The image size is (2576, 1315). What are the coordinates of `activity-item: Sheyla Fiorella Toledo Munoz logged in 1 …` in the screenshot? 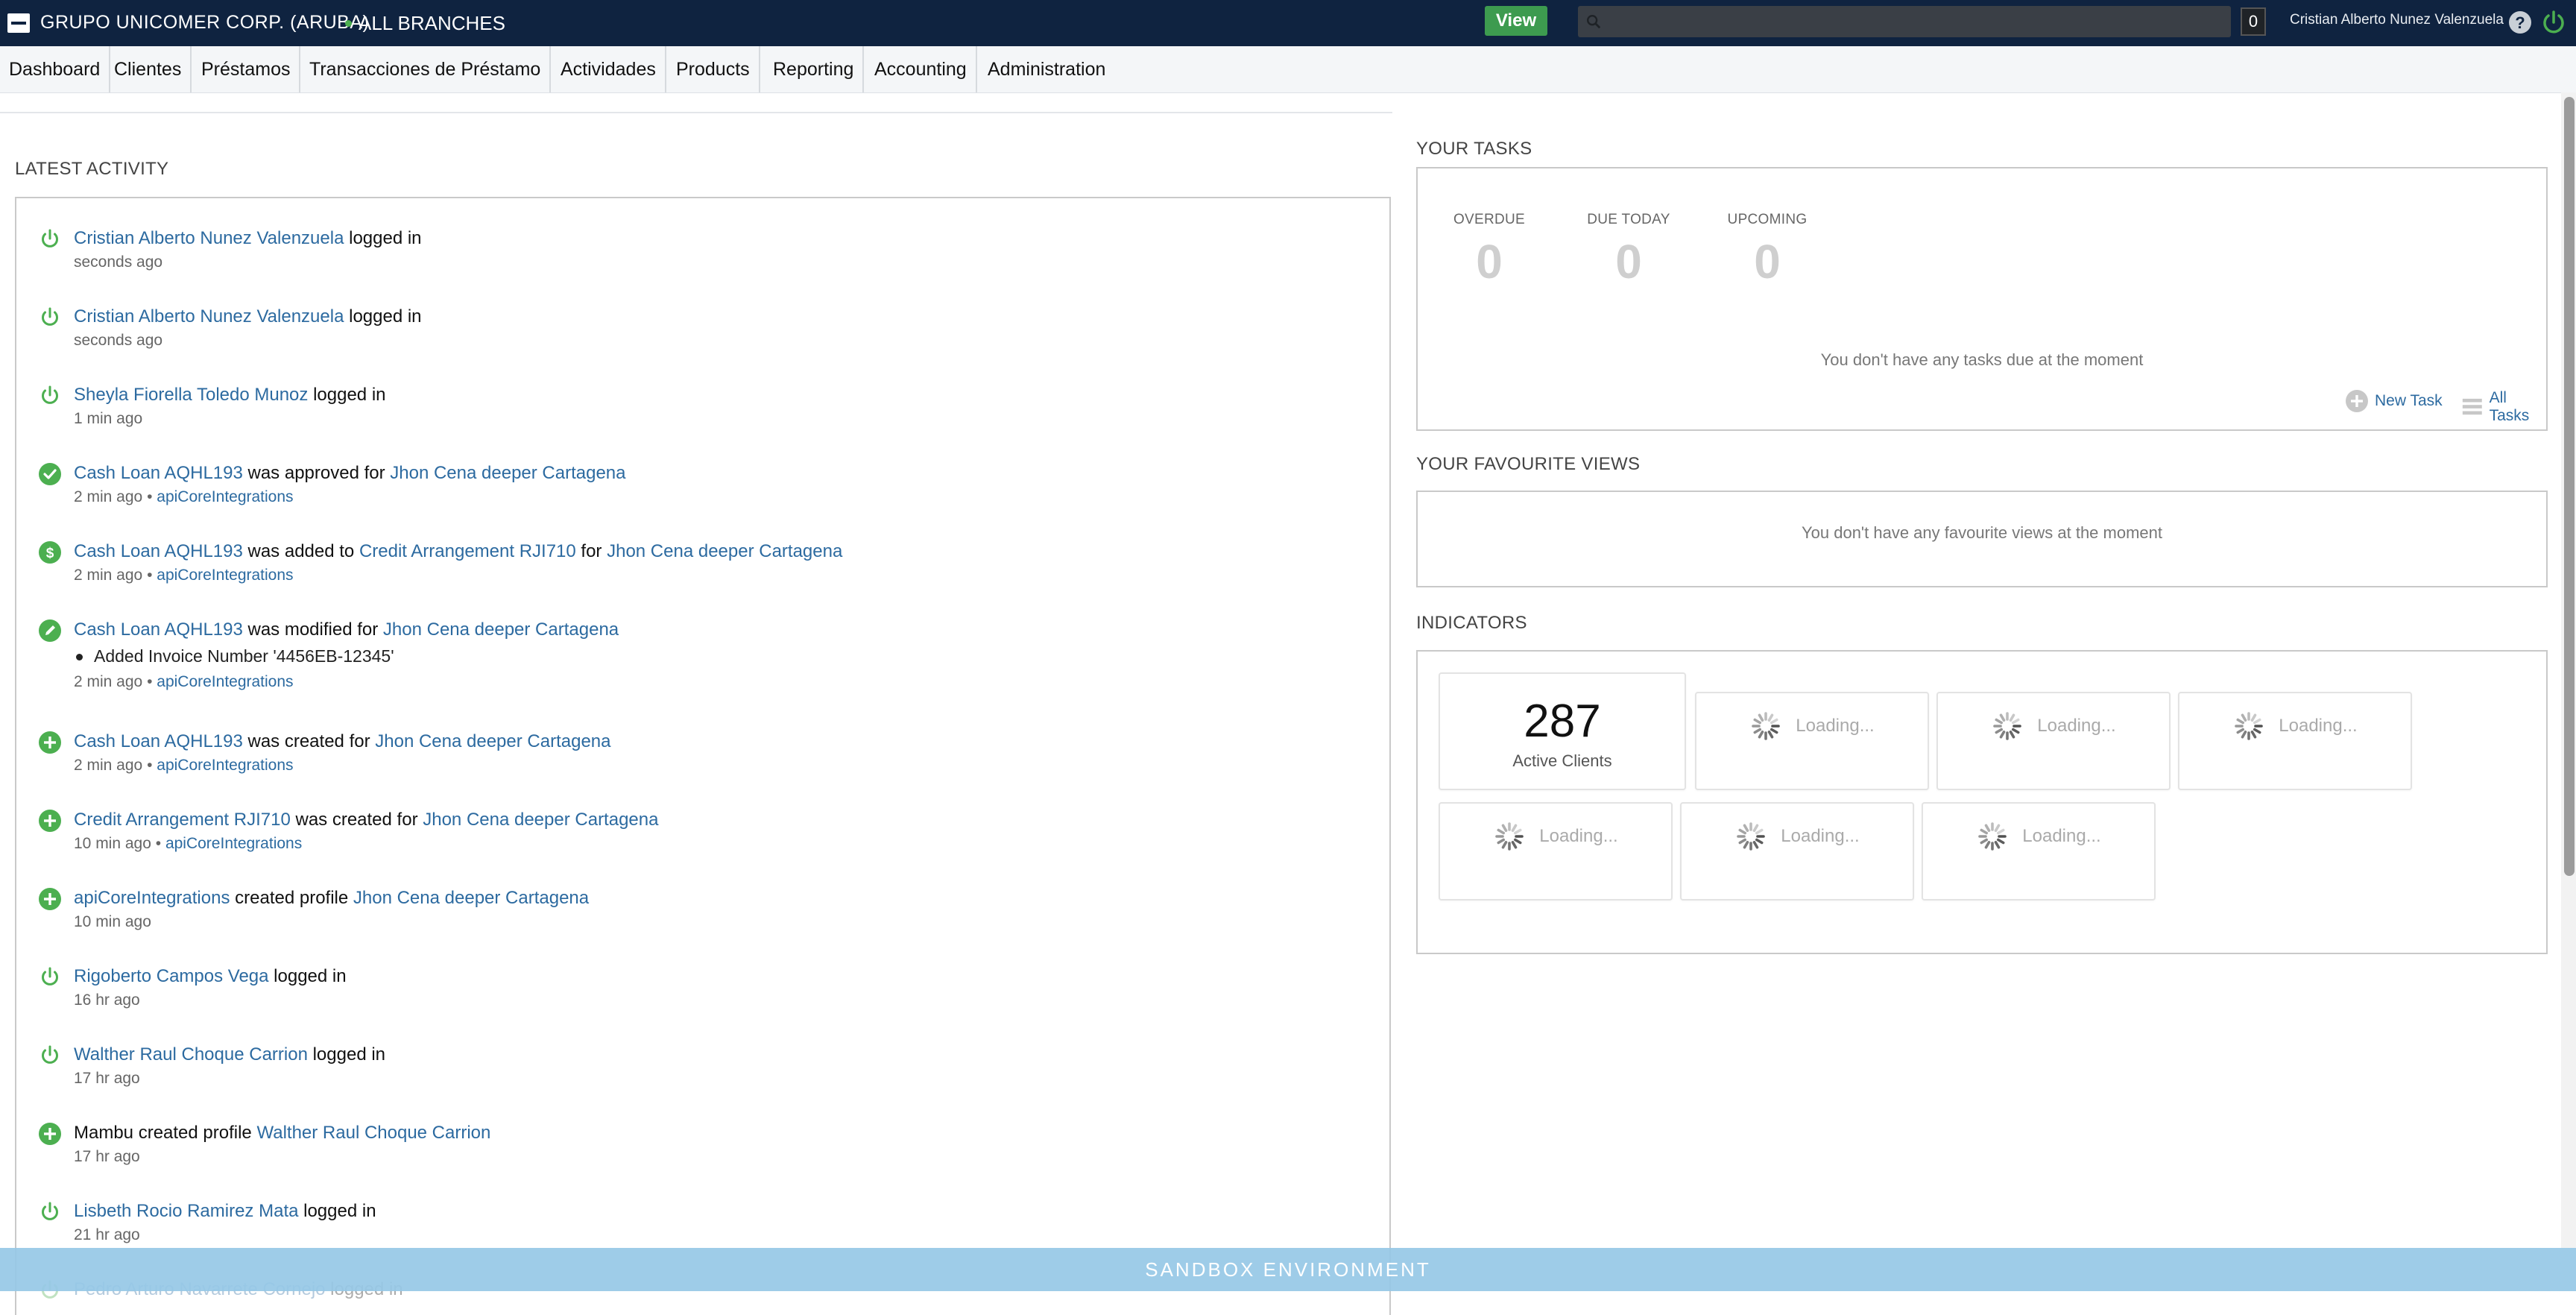 It's located at (702, 417).